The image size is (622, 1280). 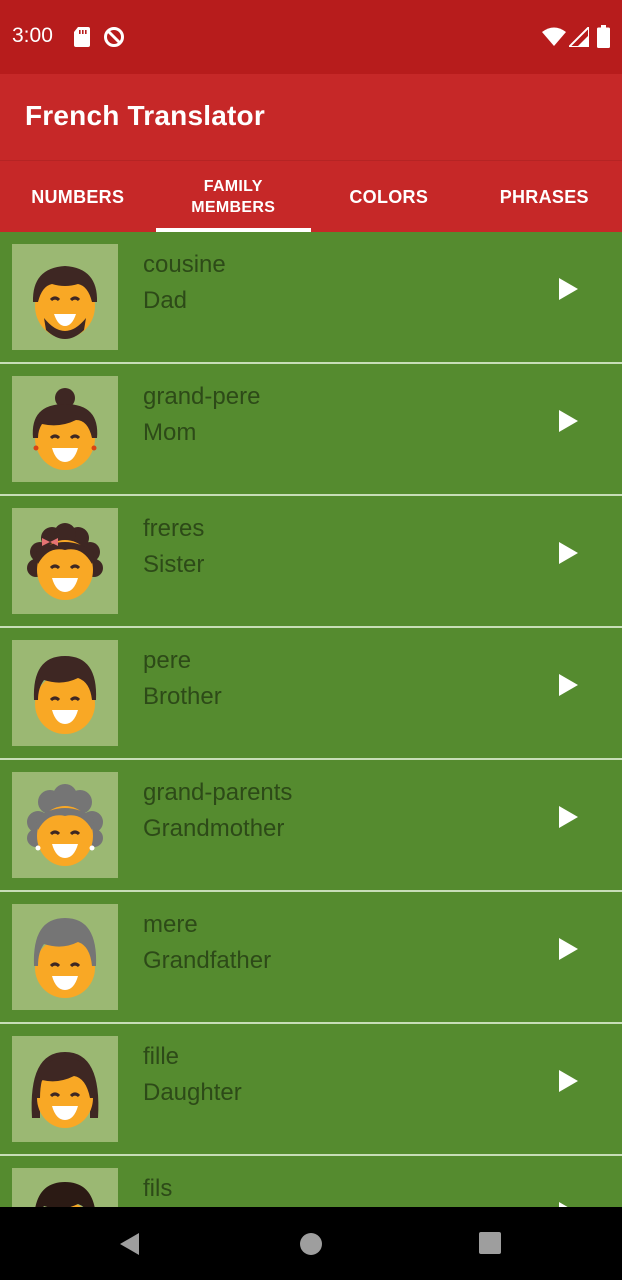 I want to click on french-word: mere, so click(x=170, y=924).